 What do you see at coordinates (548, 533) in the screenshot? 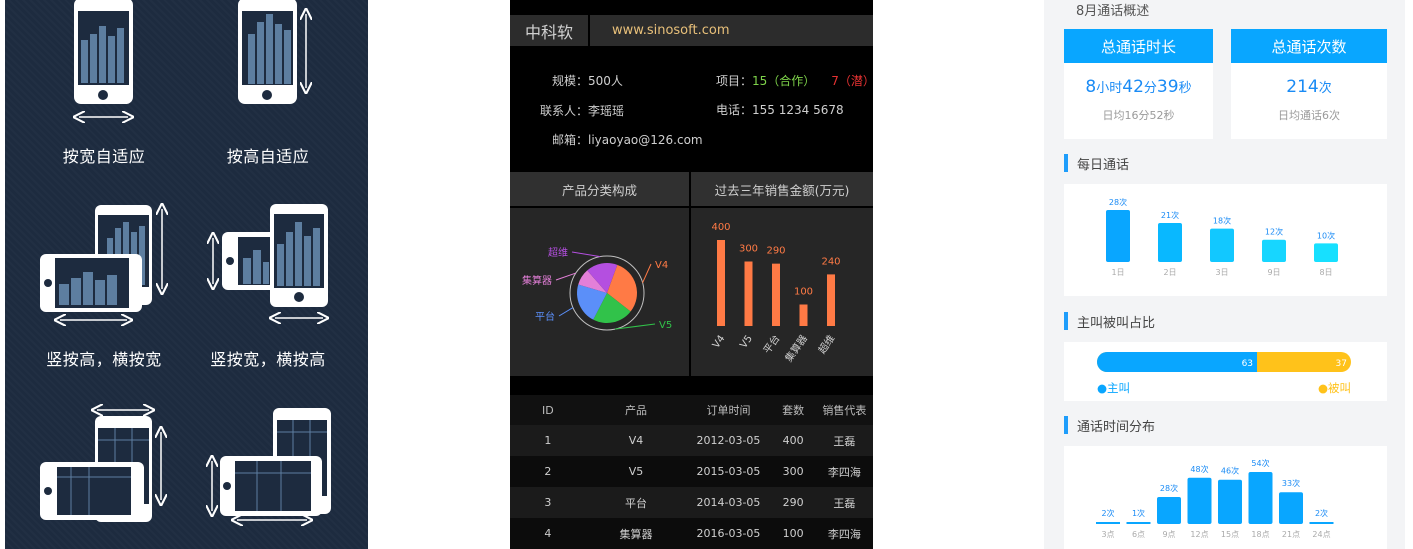
I see `cell-id: 4` at bounding box center [548, 533].